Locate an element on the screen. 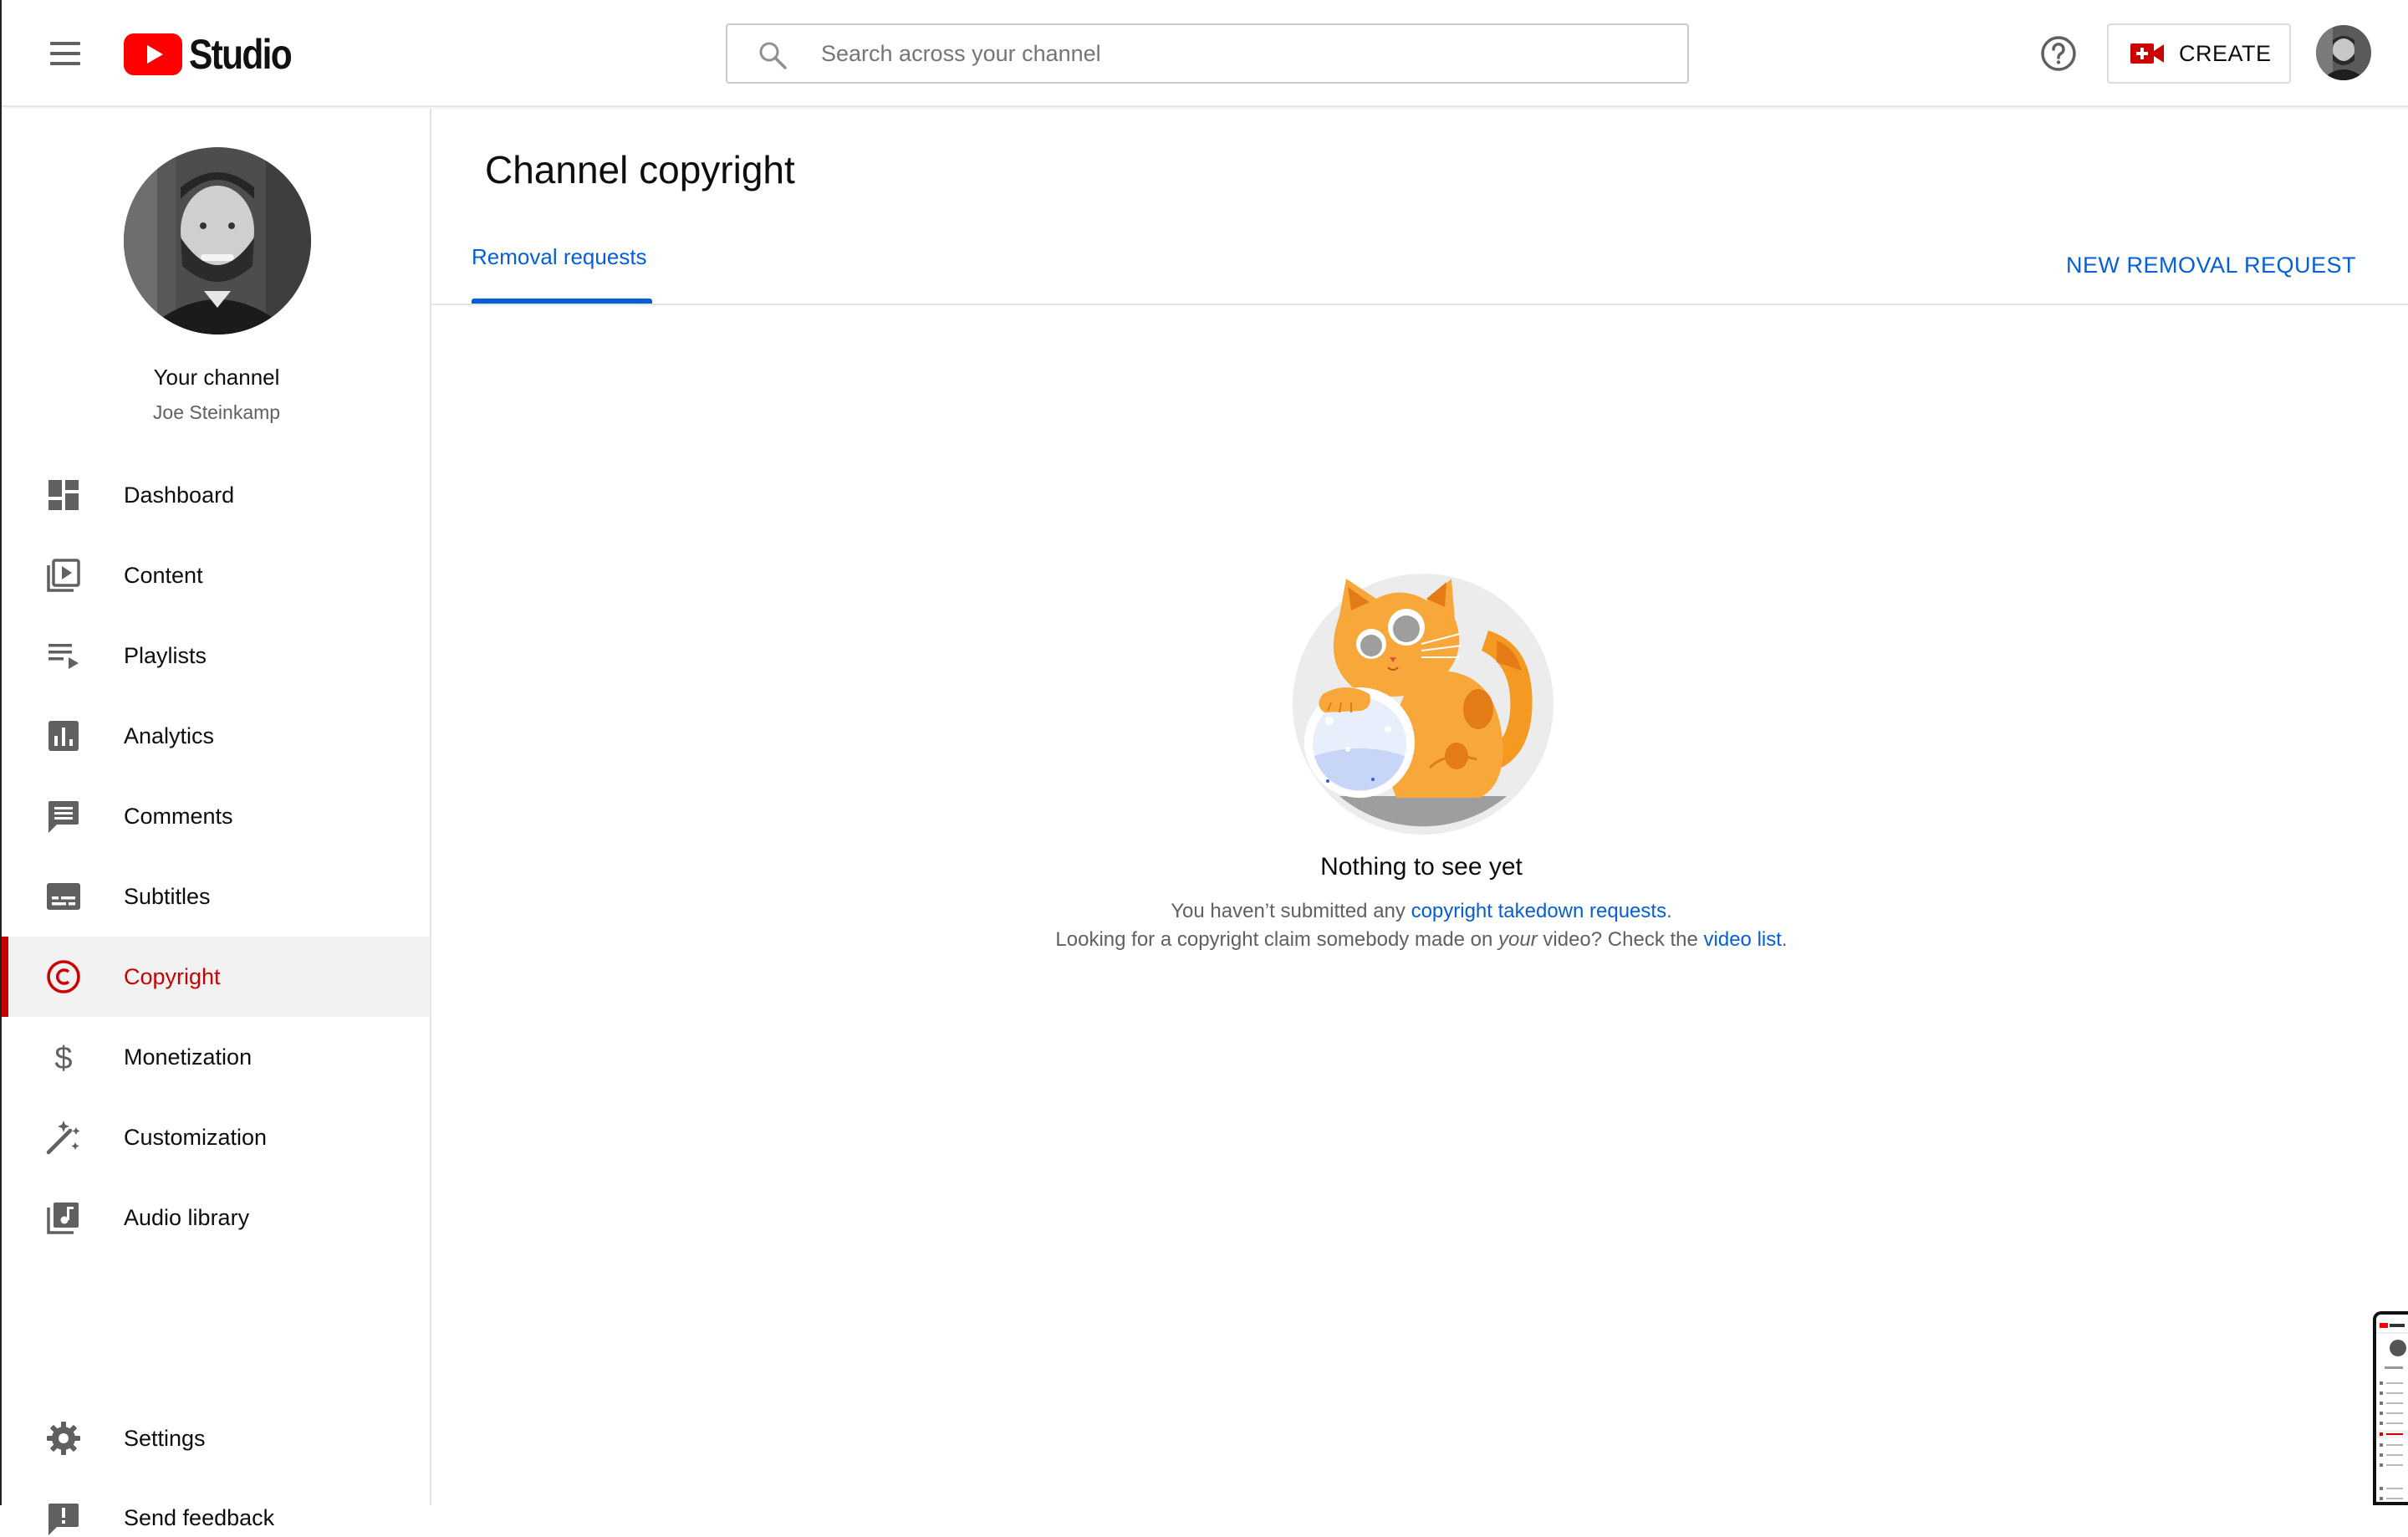  sidebar-item-label: Monetization is located at coordinates (189, 1057).